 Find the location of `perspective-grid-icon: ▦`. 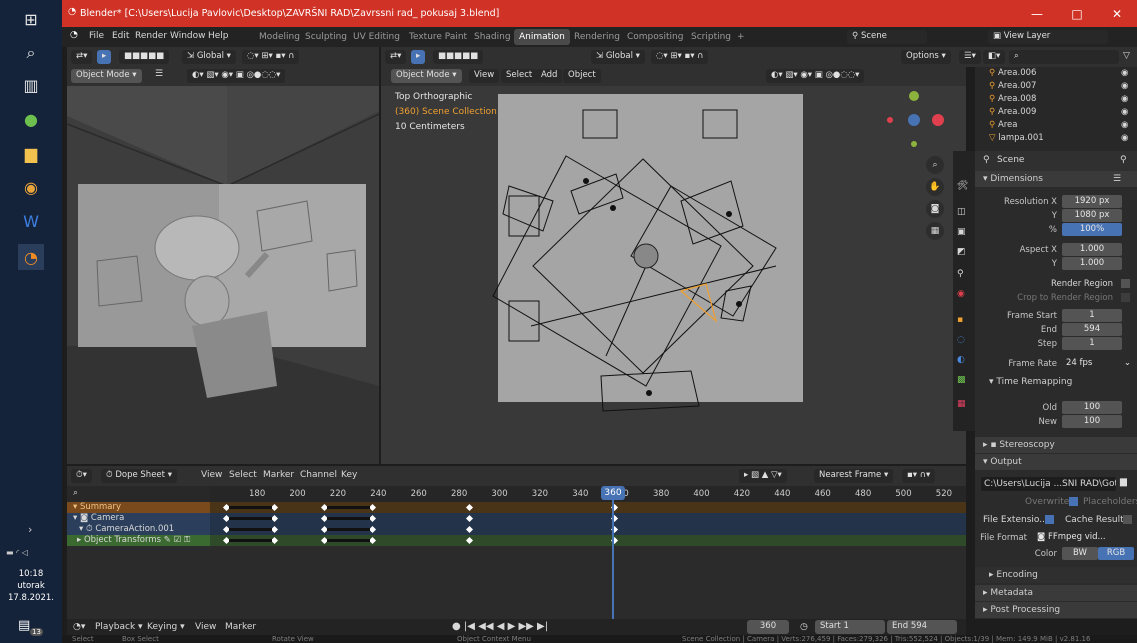

perspective-grid-icon: ▦ is located at coordinates (935, 231).